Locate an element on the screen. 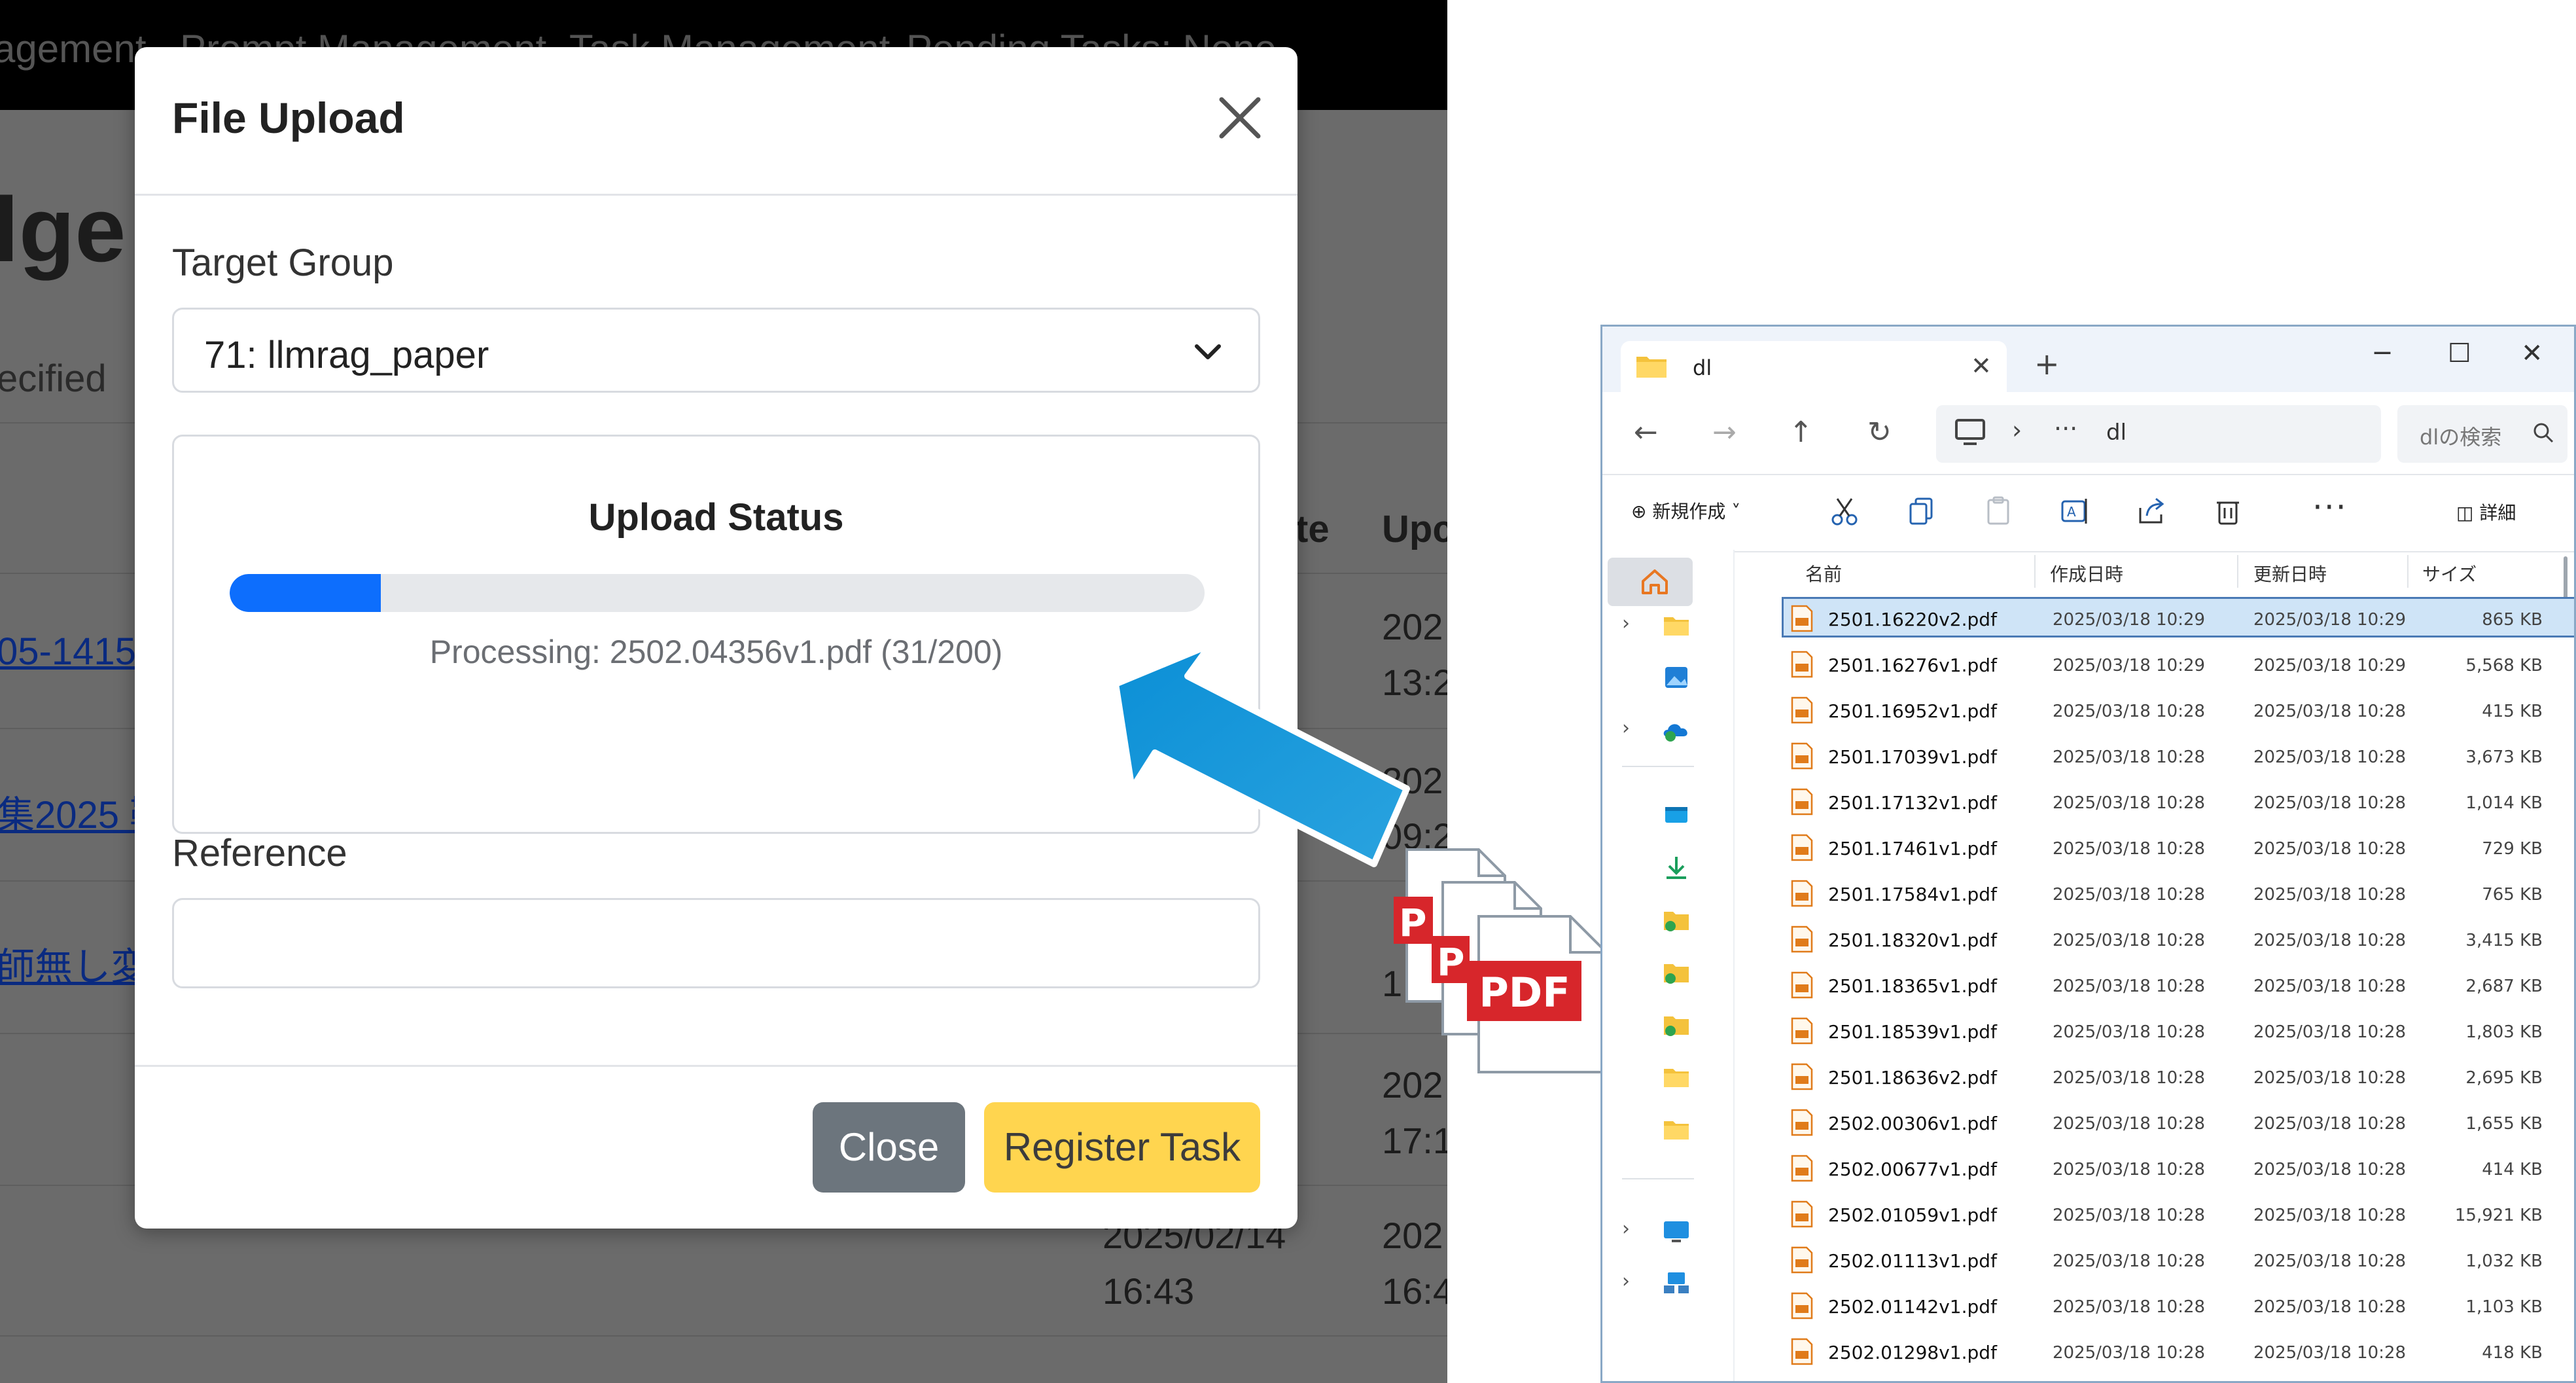  column-separator is located at coordinates (2237, 571).